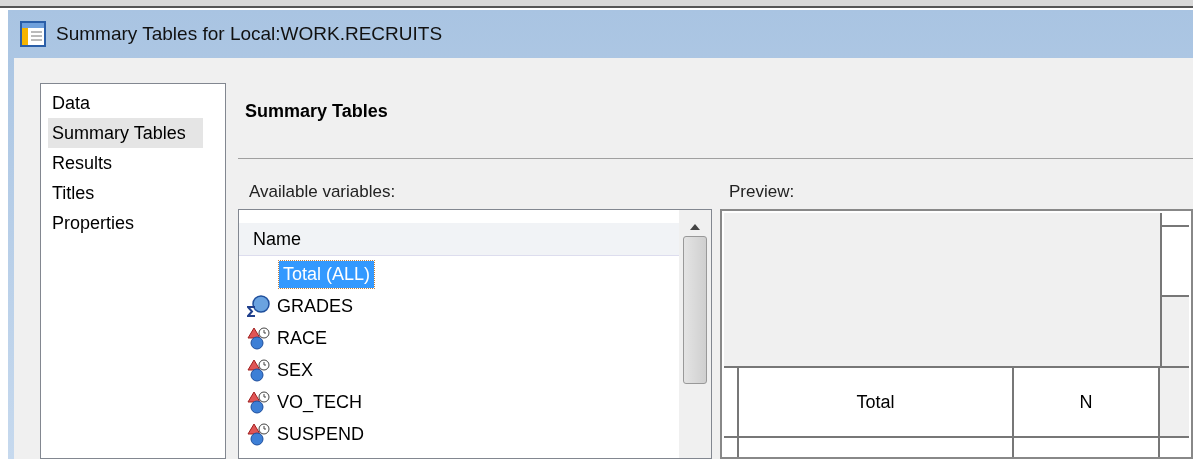 The height and width of the screenshot is (459, 1193). Describe the element at coordinates (876, 402) in the screenshot. I see `table-cell: Total` at that location.